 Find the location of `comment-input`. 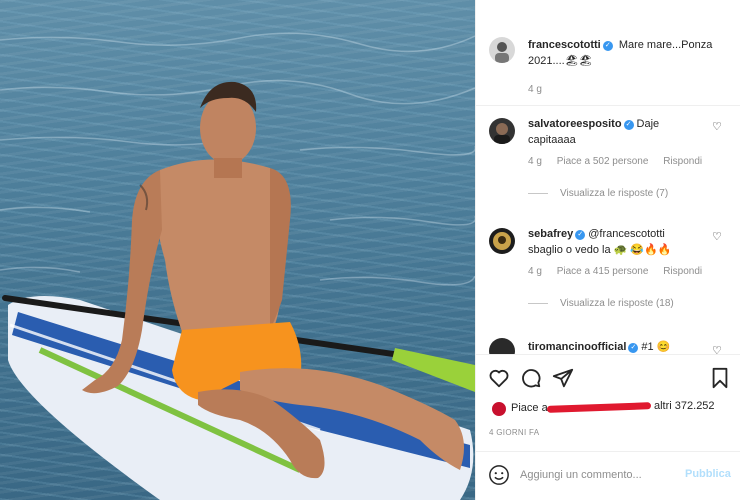

comment-input is located at coordinates (600, 475).